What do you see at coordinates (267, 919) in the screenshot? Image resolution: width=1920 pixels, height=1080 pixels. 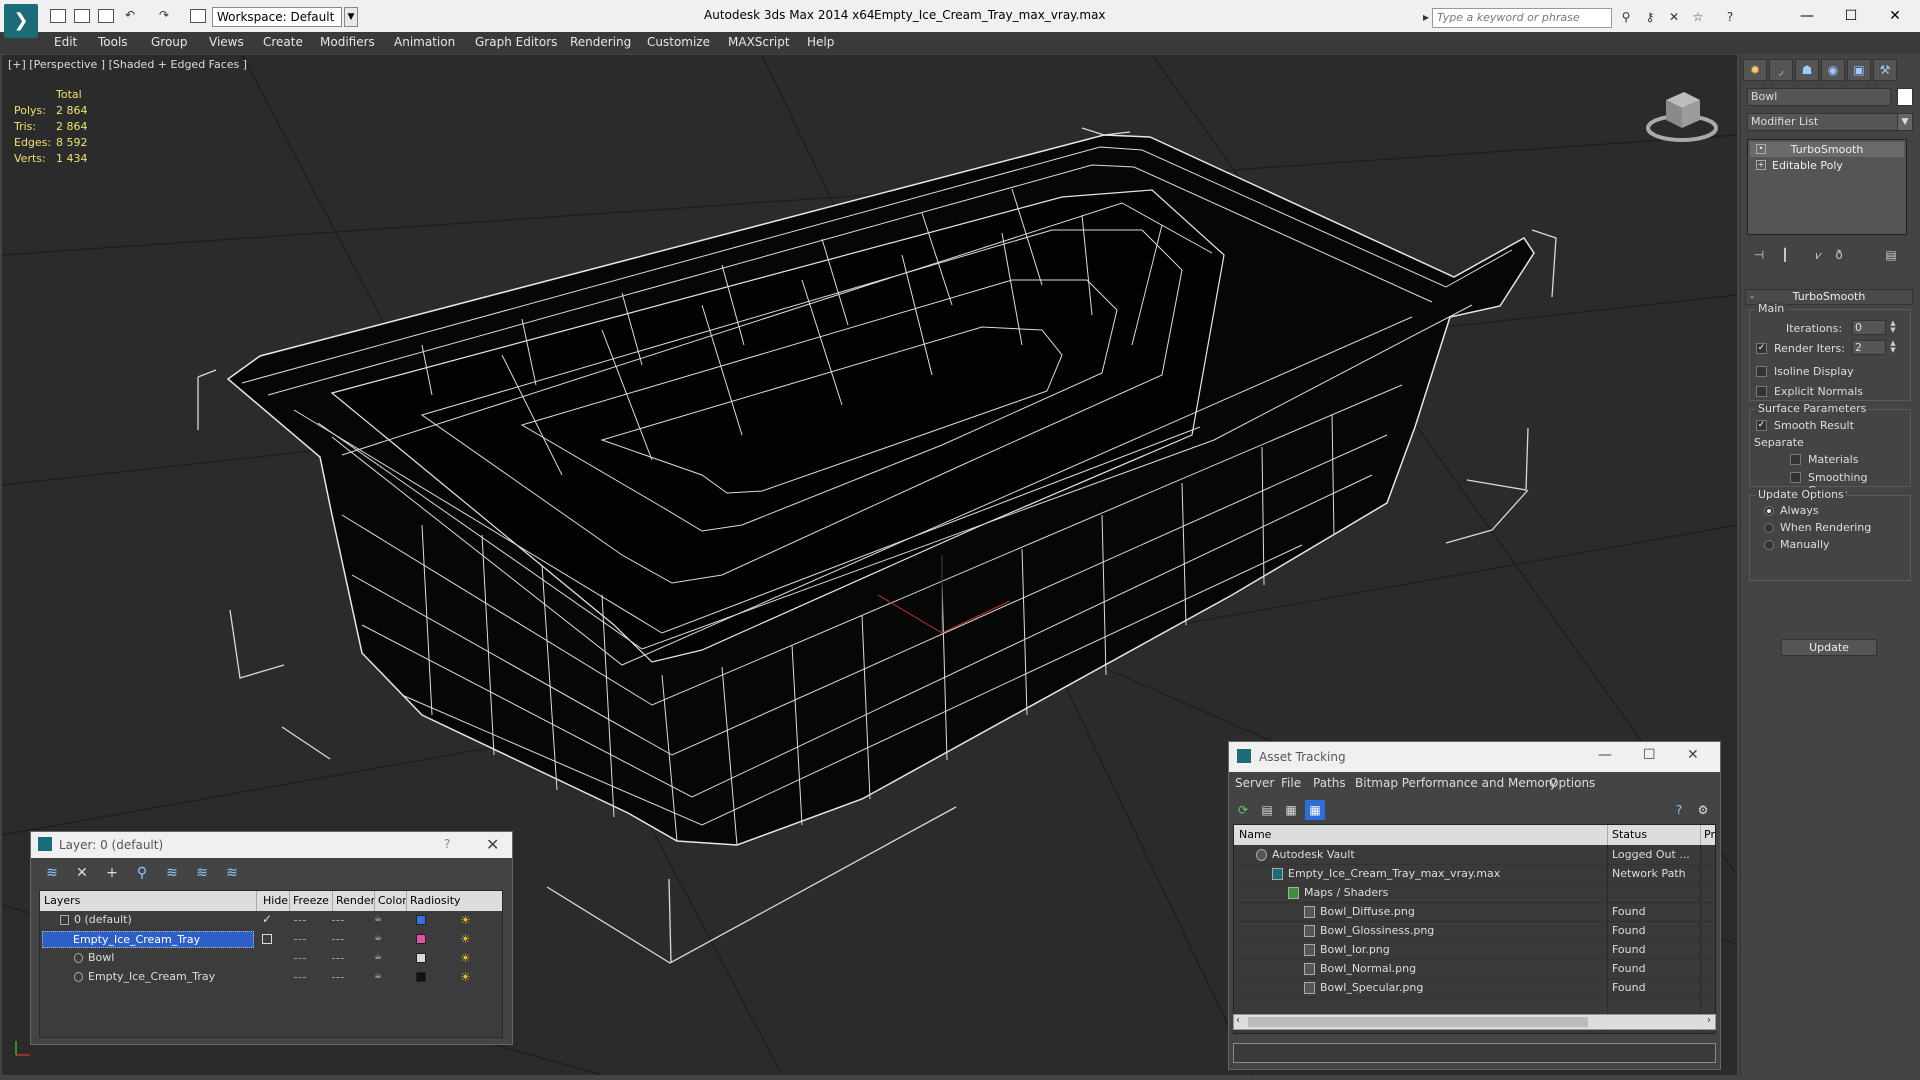 I see `current-layer-check-icon: ✓` at bounding box center [267, 919].